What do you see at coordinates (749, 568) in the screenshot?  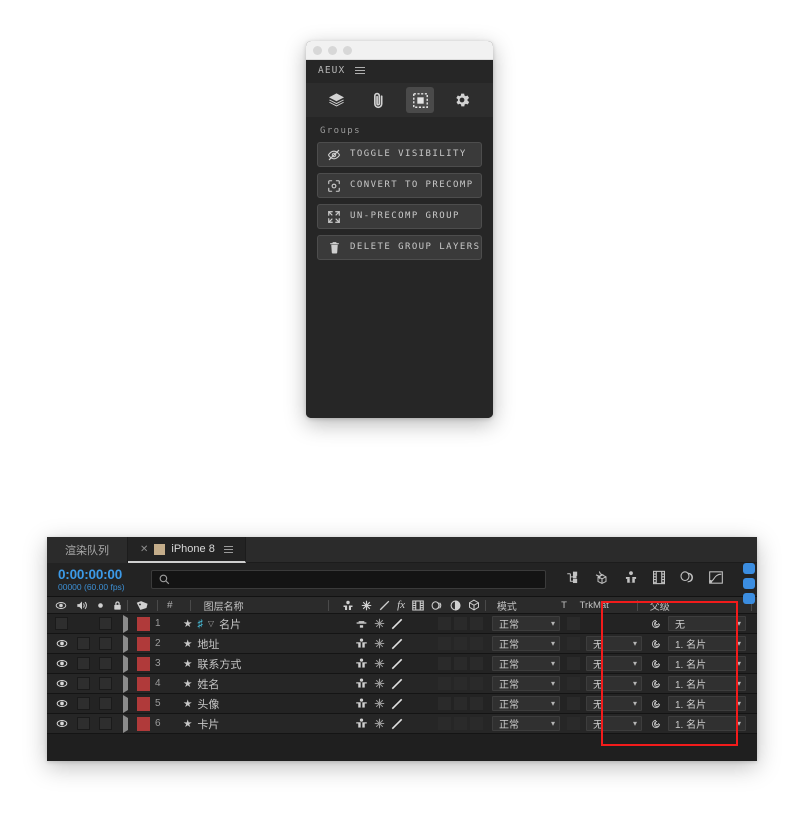 I see `blue-marker` at bounding box center [749, 568].